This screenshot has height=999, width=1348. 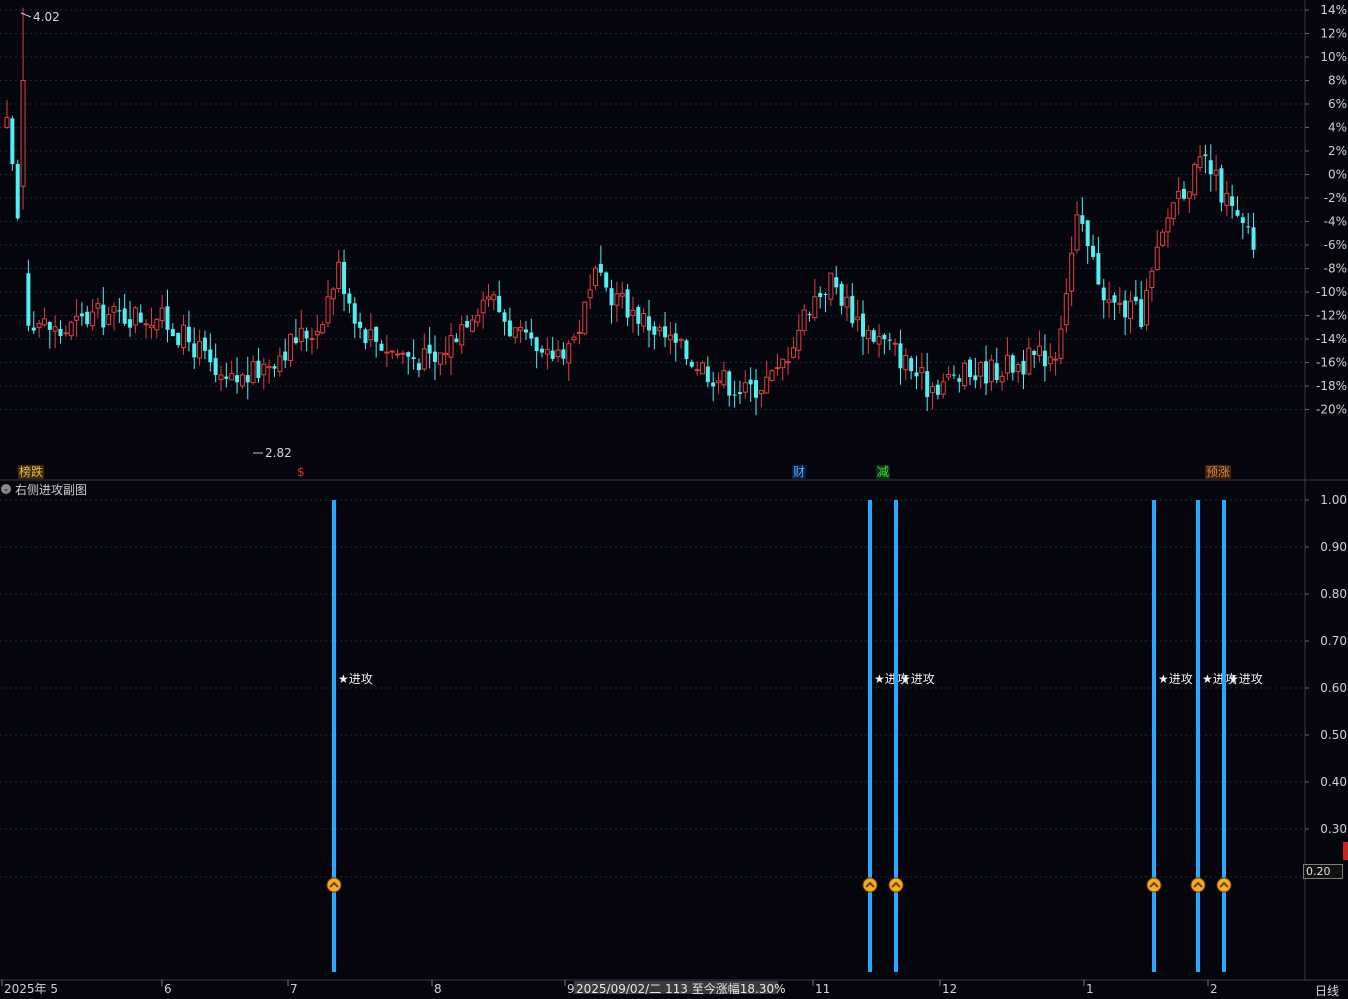 What do you see at coordinates (799, 472) in the screenshot?
I see `event-marker: 财` at bounding box center [799, 472].